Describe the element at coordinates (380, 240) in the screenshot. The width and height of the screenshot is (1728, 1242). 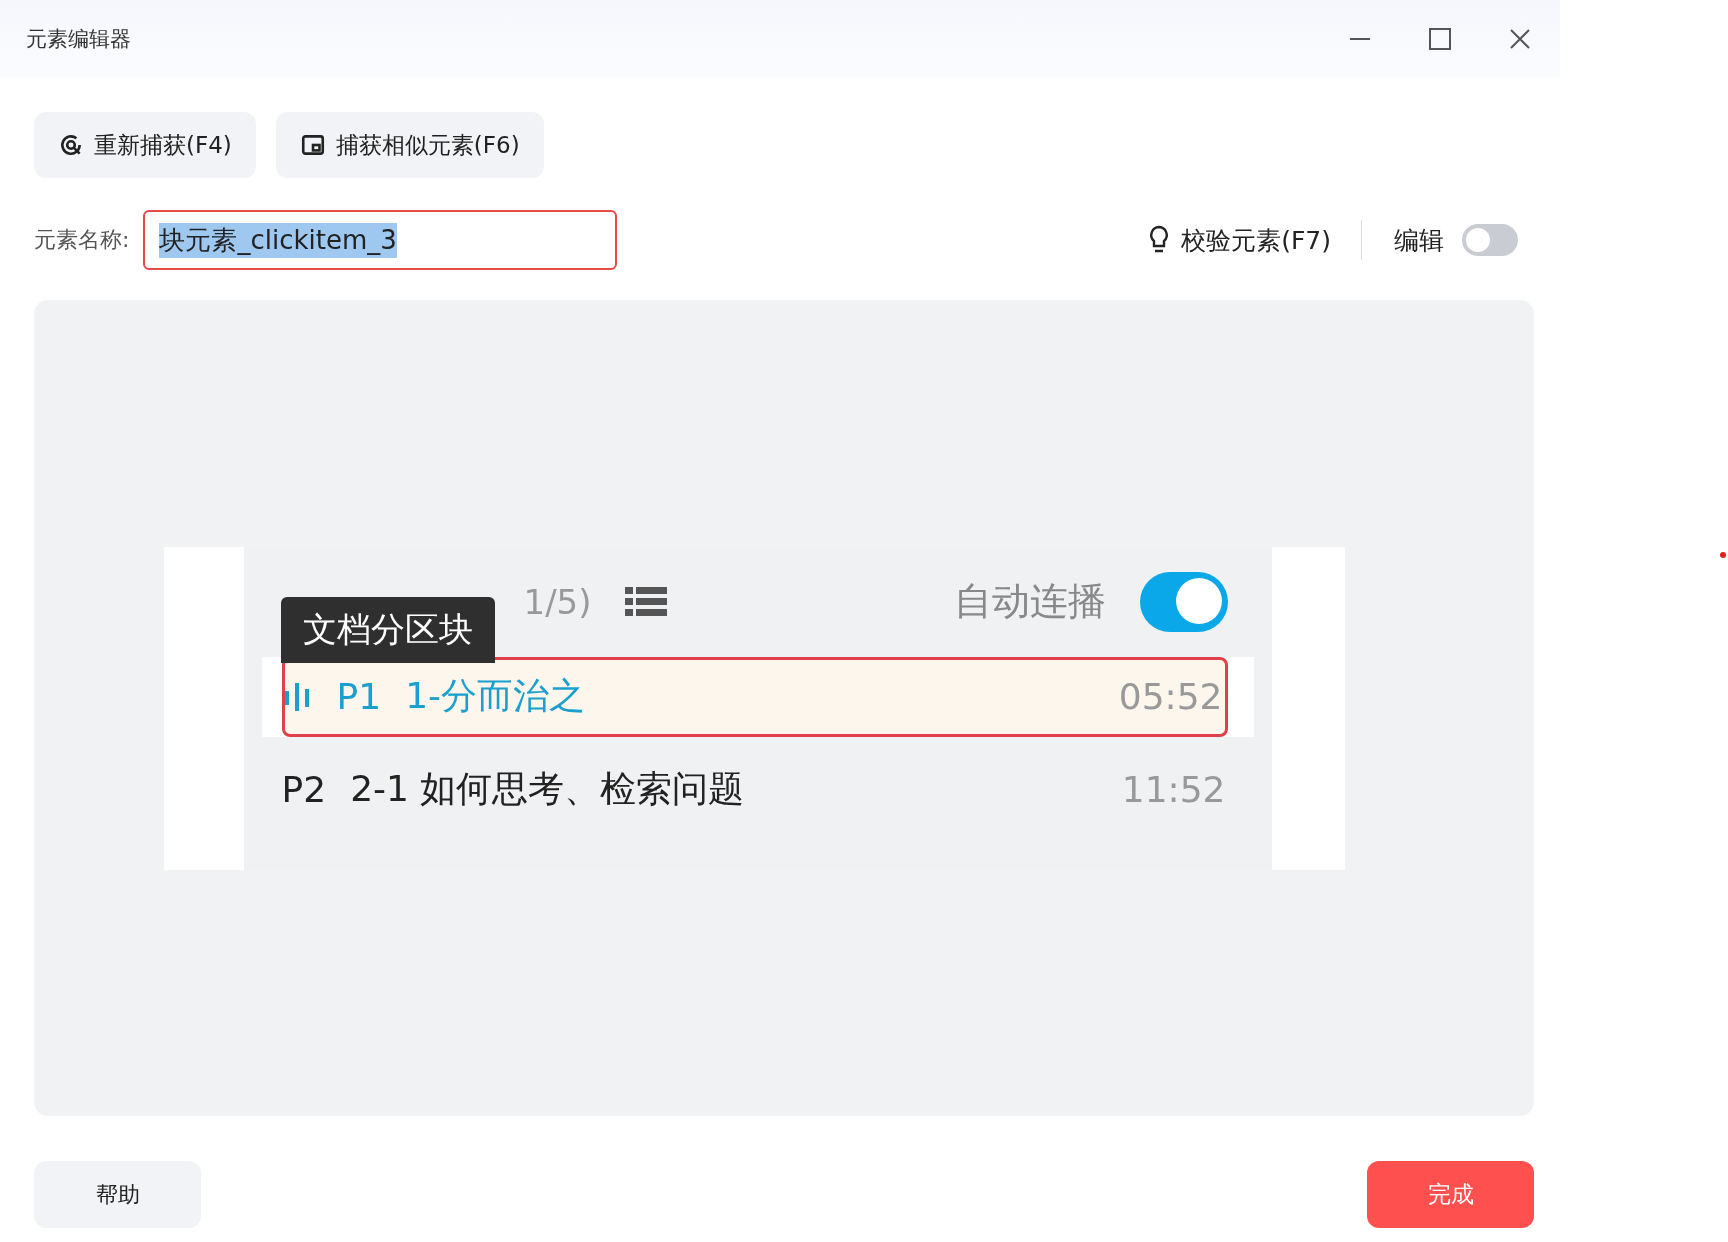
I see `name-field: 块元素_clickitem_3` at that location.